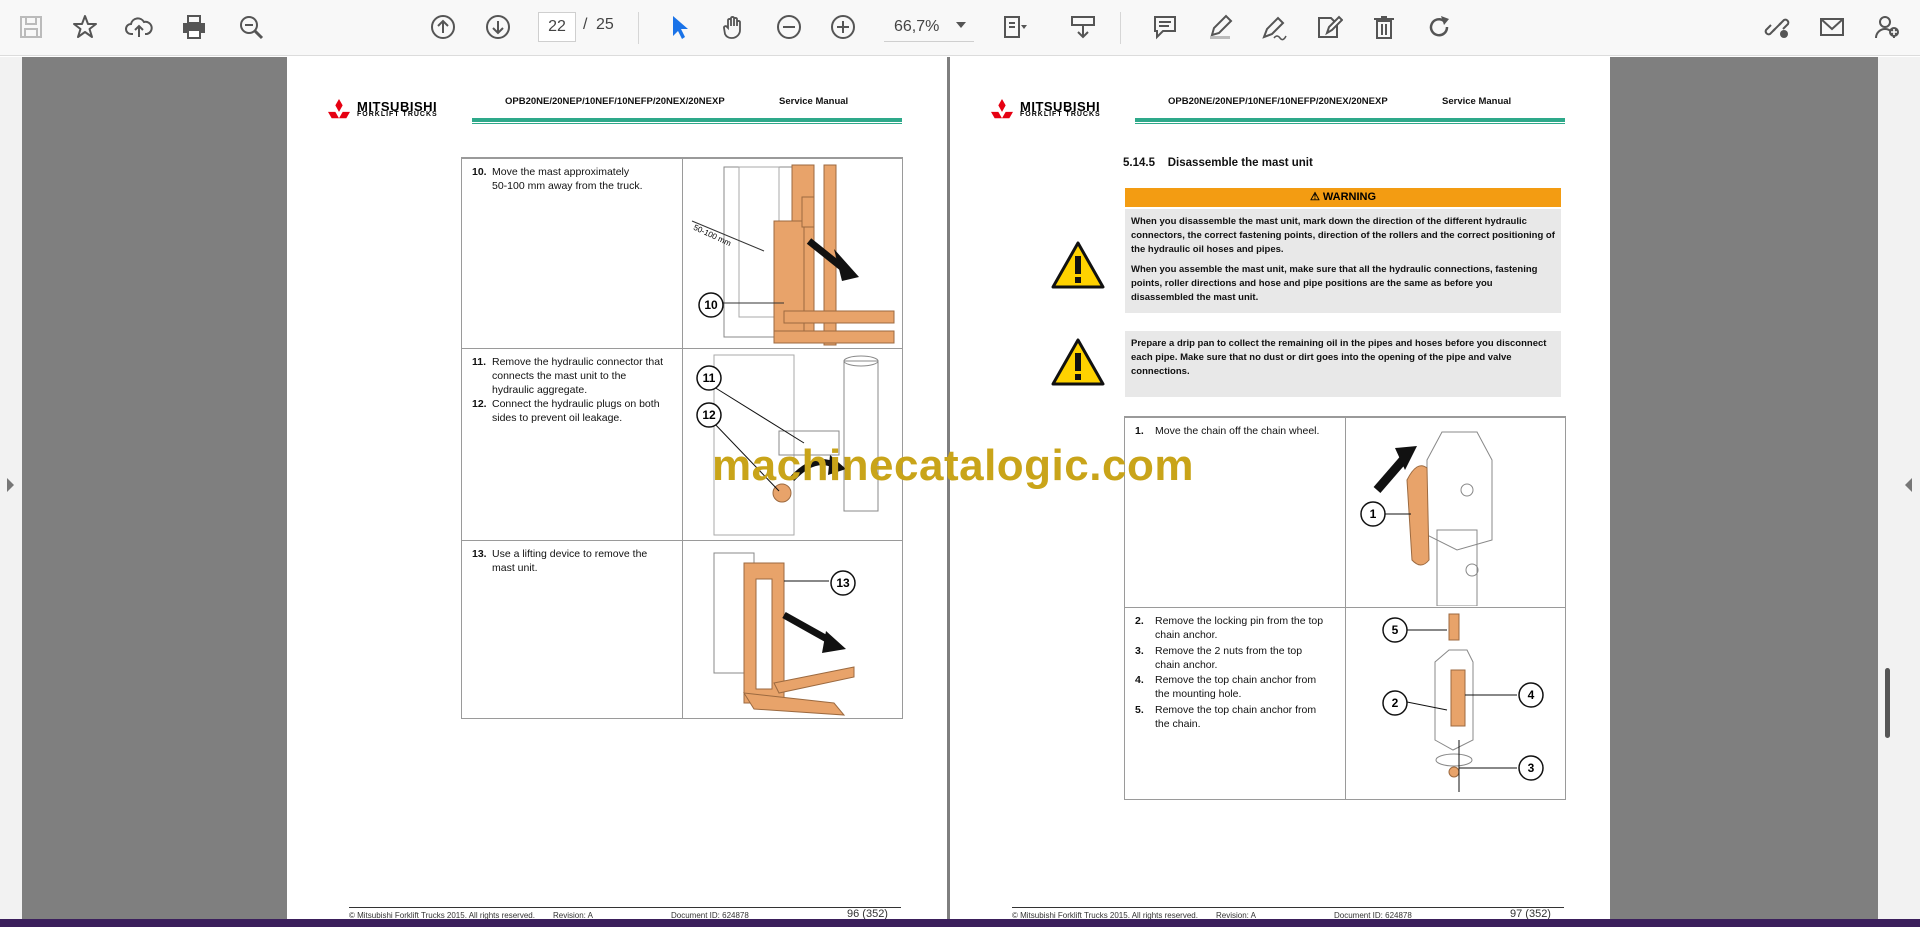 The width and height of the screenshot is (1920, 927). What do you see at coordinates (1373, 514) in the screenshot?
I see `callout-1-label: 1` at bounding box center [1373, 514].